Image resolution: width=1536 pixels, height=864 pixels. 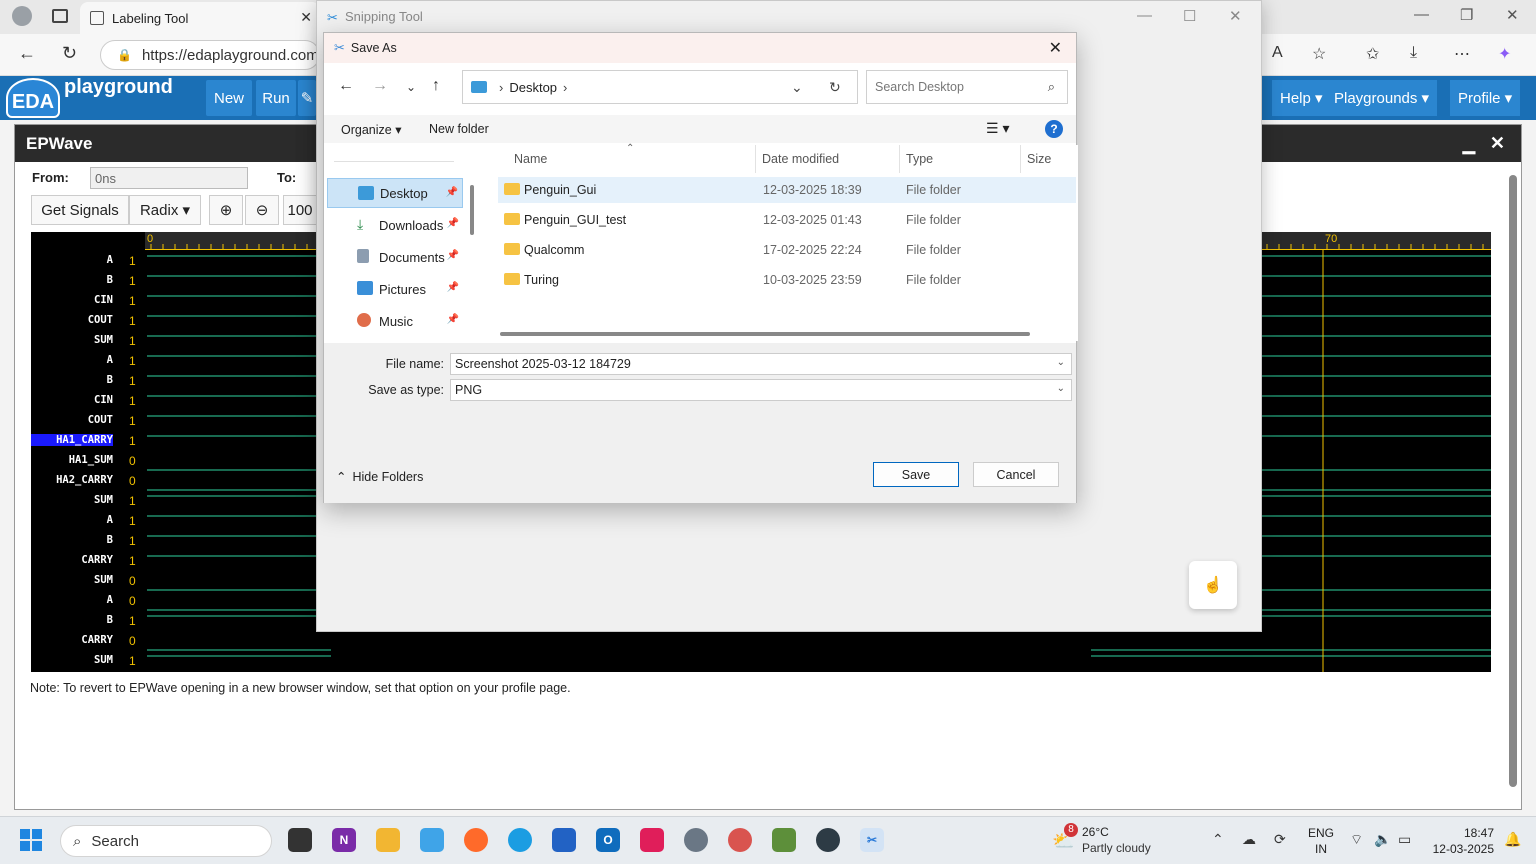 What do you see at coordinates (828, 840) in the screenshot?
I see `chatgpt-icon` at bounding box center [828, 840].